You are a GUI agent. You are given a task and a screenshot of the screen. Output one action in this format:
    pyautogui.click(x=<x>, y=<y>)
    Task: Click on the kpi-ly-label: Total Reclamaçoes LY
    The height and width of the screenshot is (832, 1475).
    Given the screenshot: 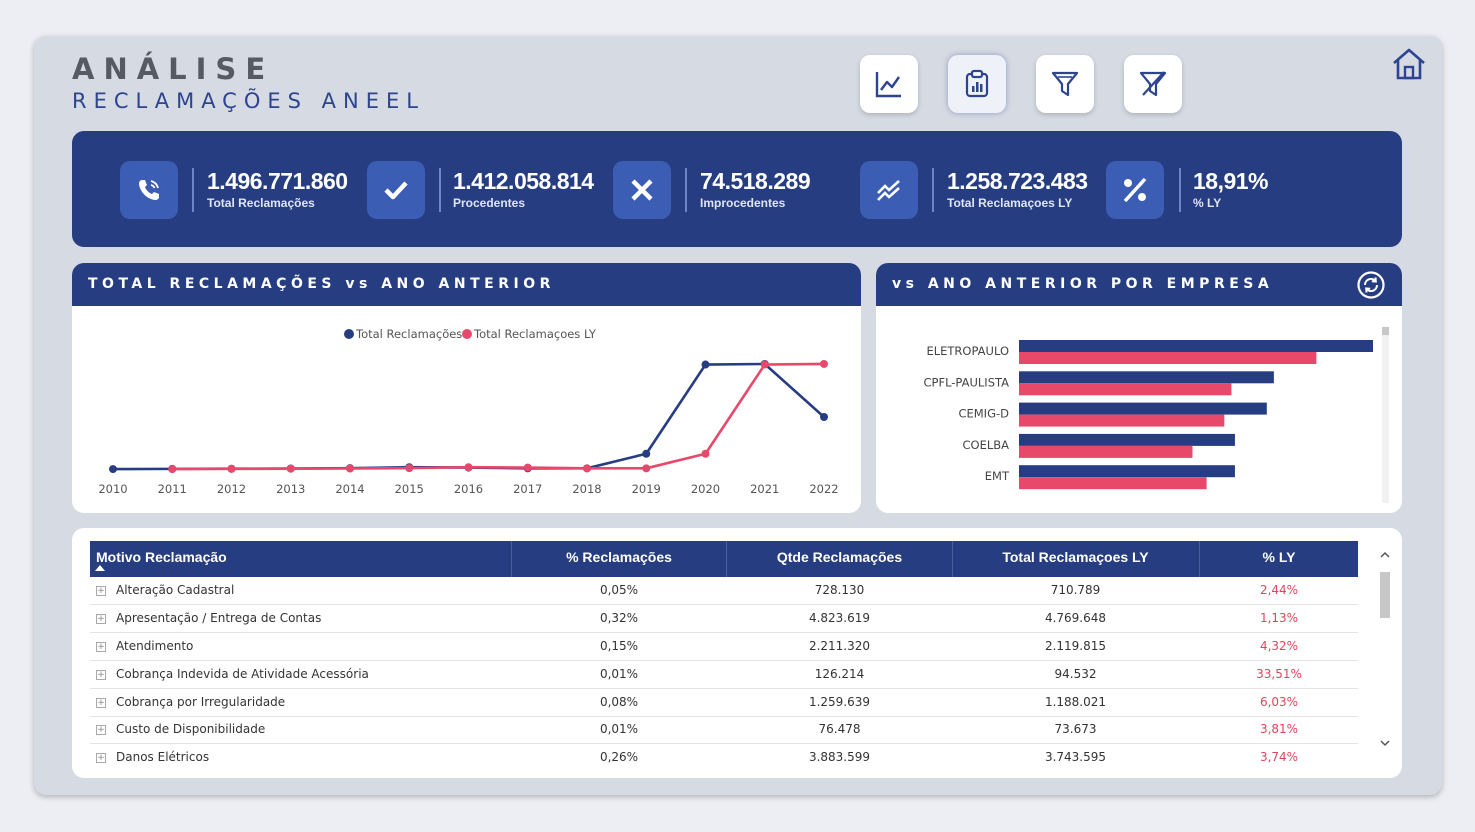 What is the action you would take?
    pyautogui.click(x=1010, y=203)
    